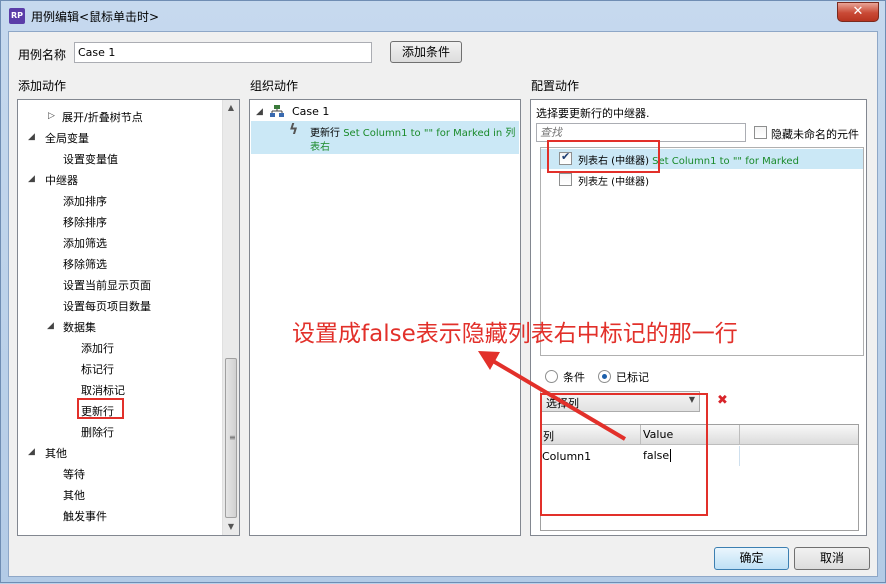  Describe the element at coordinates (552, 396) in the screenshot. I see `annotation-arrow` at that location.